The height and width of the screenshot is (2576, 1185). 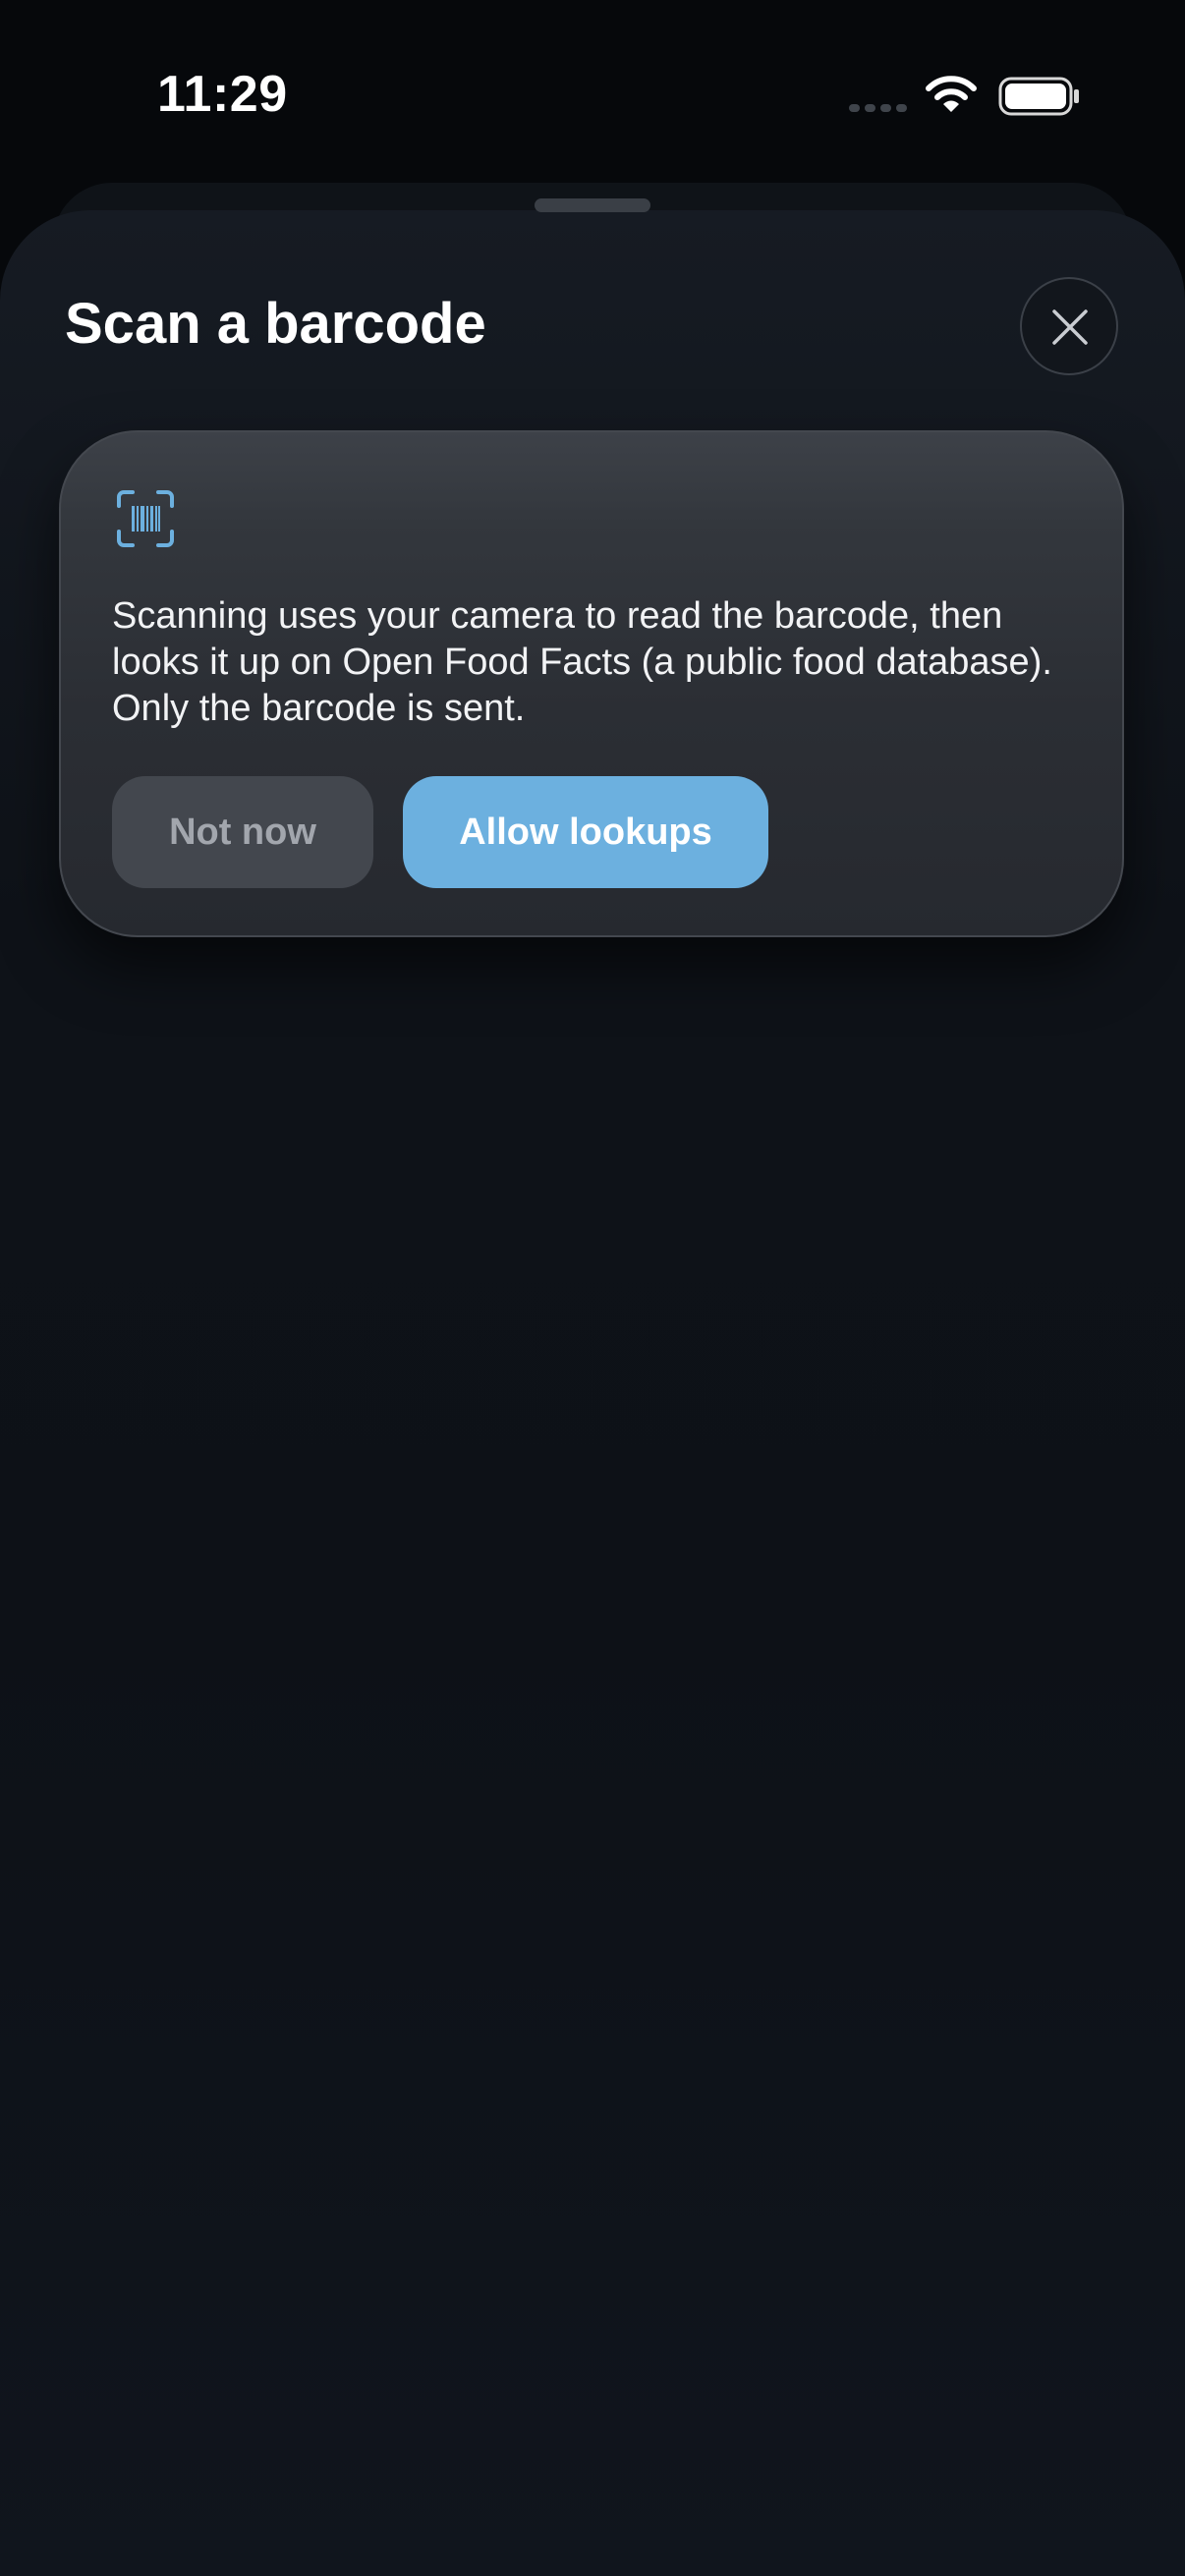 What do you see at coordinates (878, 108) in the screenshot?
I see `signal-icon` at bounding box center [878, 108].